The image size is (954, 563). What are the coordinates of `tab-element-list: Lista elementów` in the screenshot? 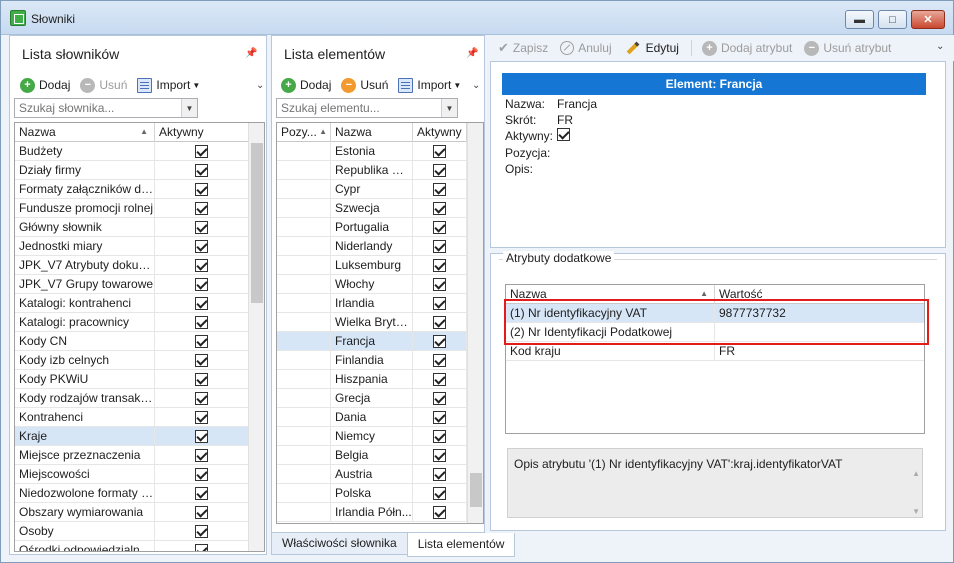 It's located at (461, 545).